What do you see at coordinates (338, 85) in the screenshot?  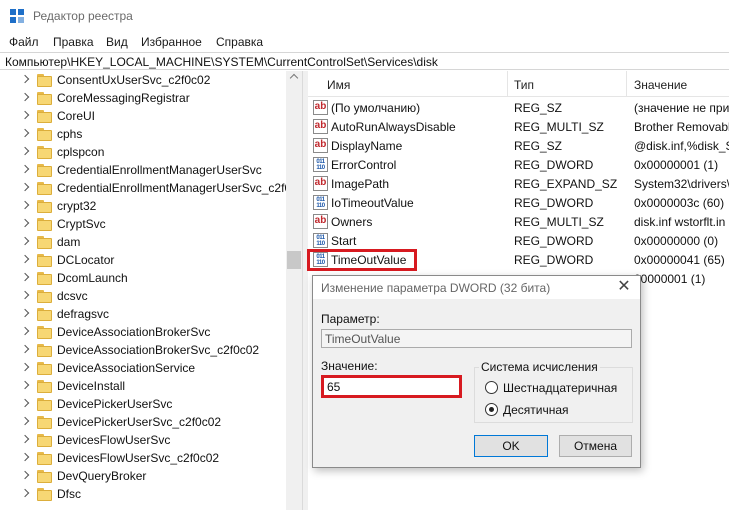 I see `column-header-name: Имя` at bounding box center [338, 85].